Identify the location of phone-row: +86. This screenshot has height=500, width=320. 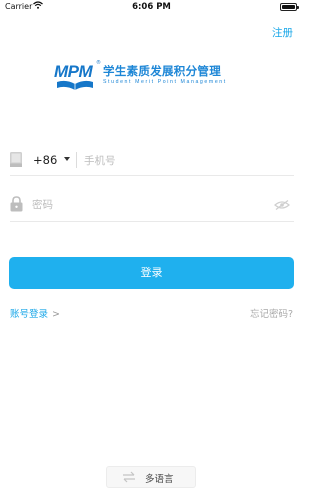
(152, 161).